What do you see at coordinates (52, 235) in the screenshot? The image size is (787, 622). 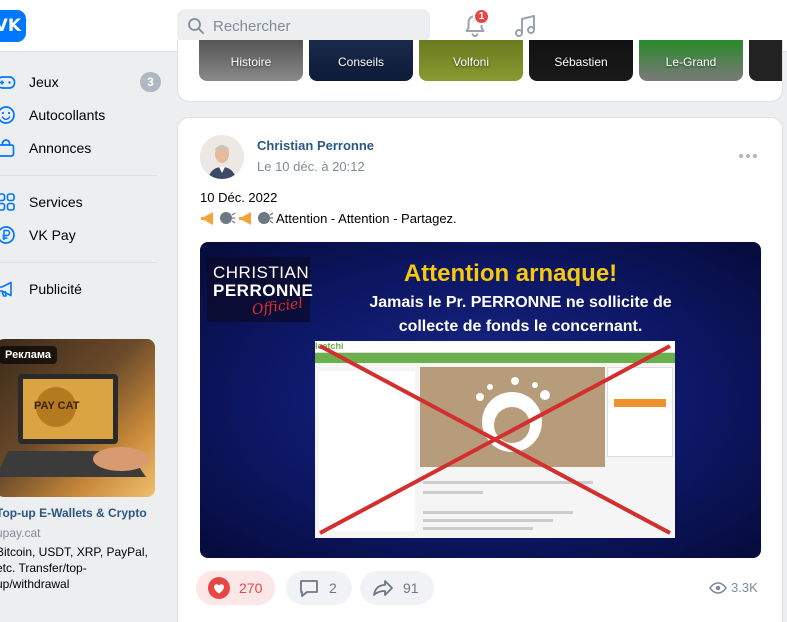 I see `sidebar-item-label: VK Pay` at bounding box center [52, 235].